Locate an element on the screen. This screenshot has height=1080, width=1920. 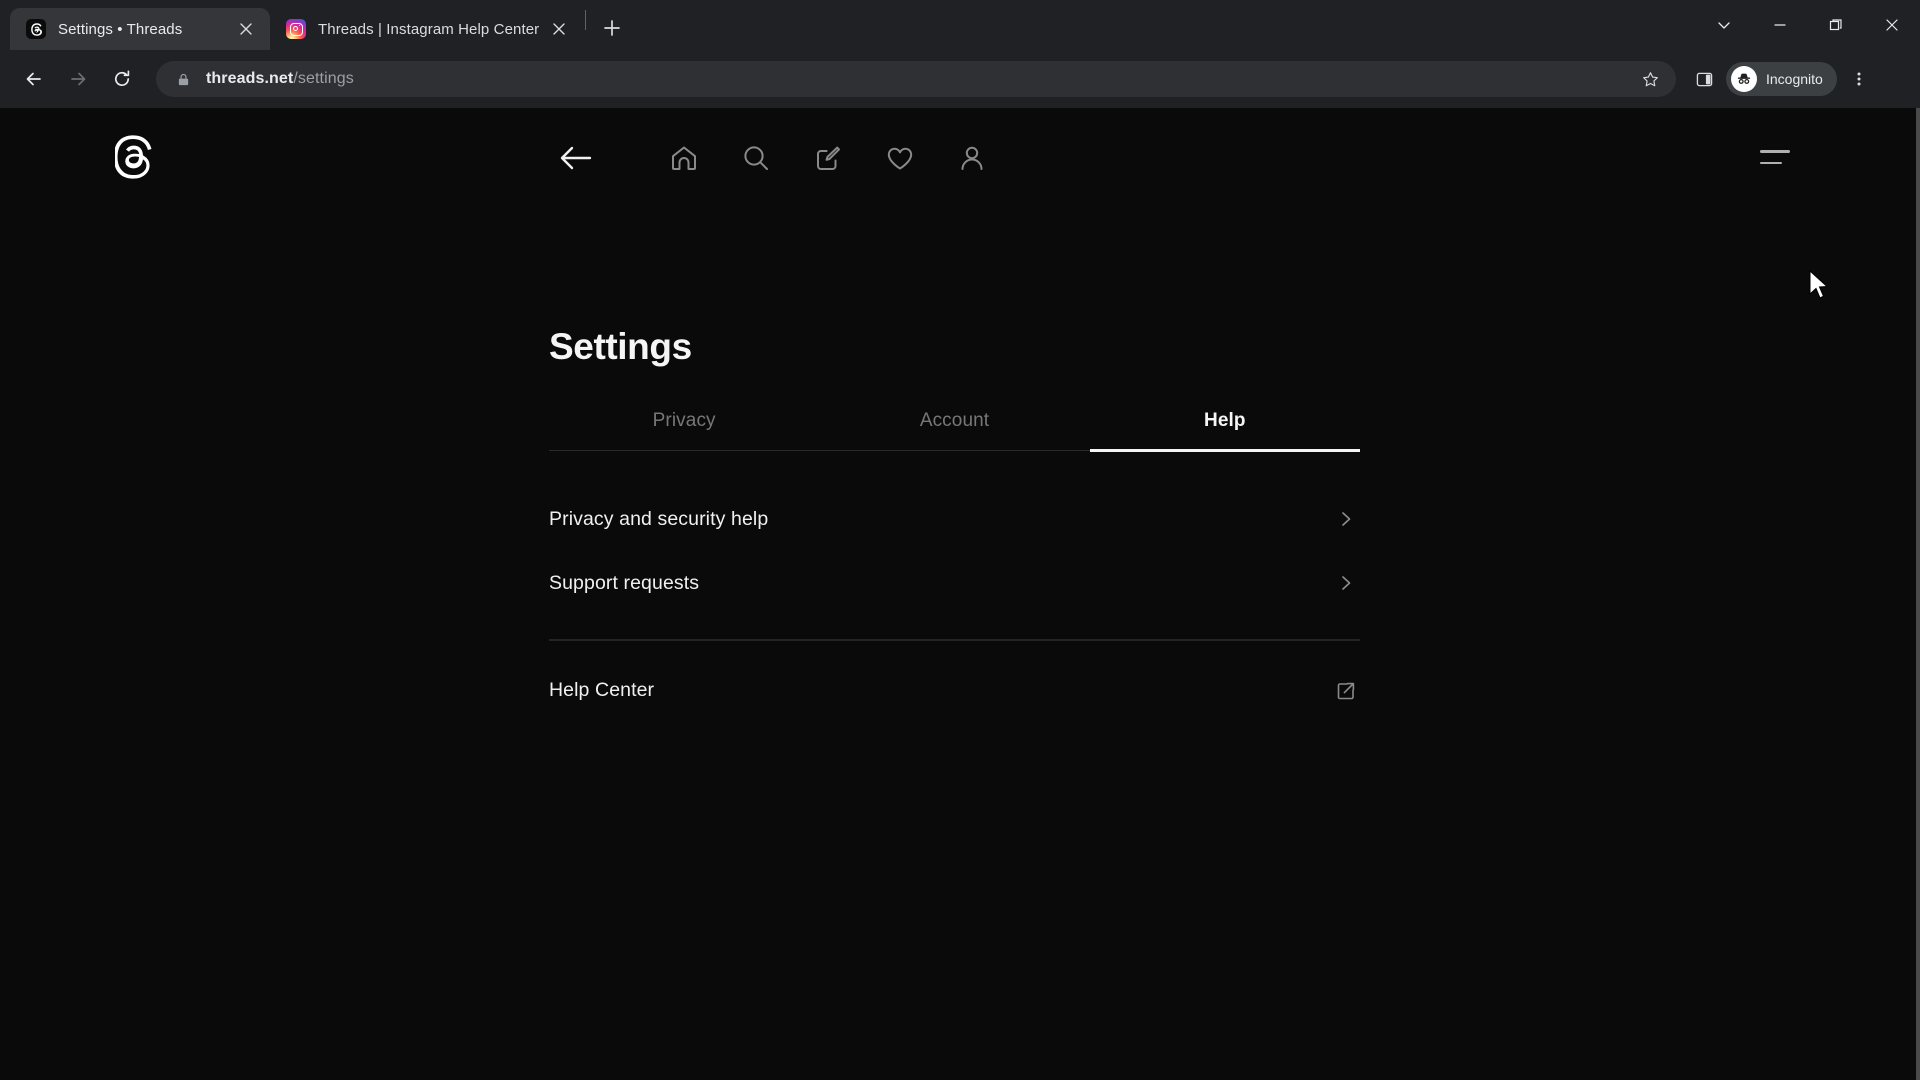
browser-tab-0: Settings • Threads is located at coordinates (140, 29).